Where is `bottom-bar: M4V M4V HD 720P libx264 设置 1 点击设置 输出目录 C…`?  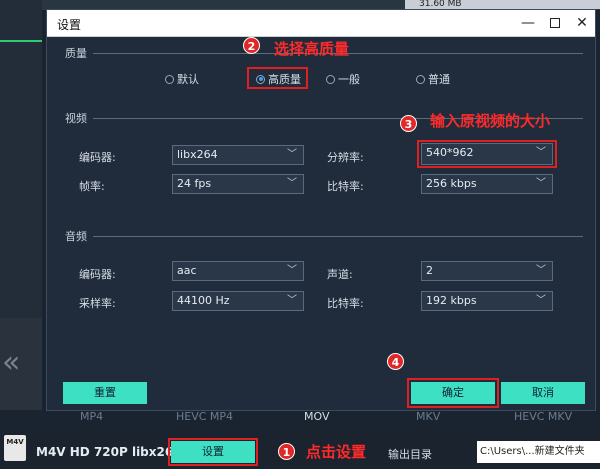
bottom-bar: M4V M4V HD 720P libx264 设置 1 点击设置 输出目录 C… is located at coordinates (300, 447).